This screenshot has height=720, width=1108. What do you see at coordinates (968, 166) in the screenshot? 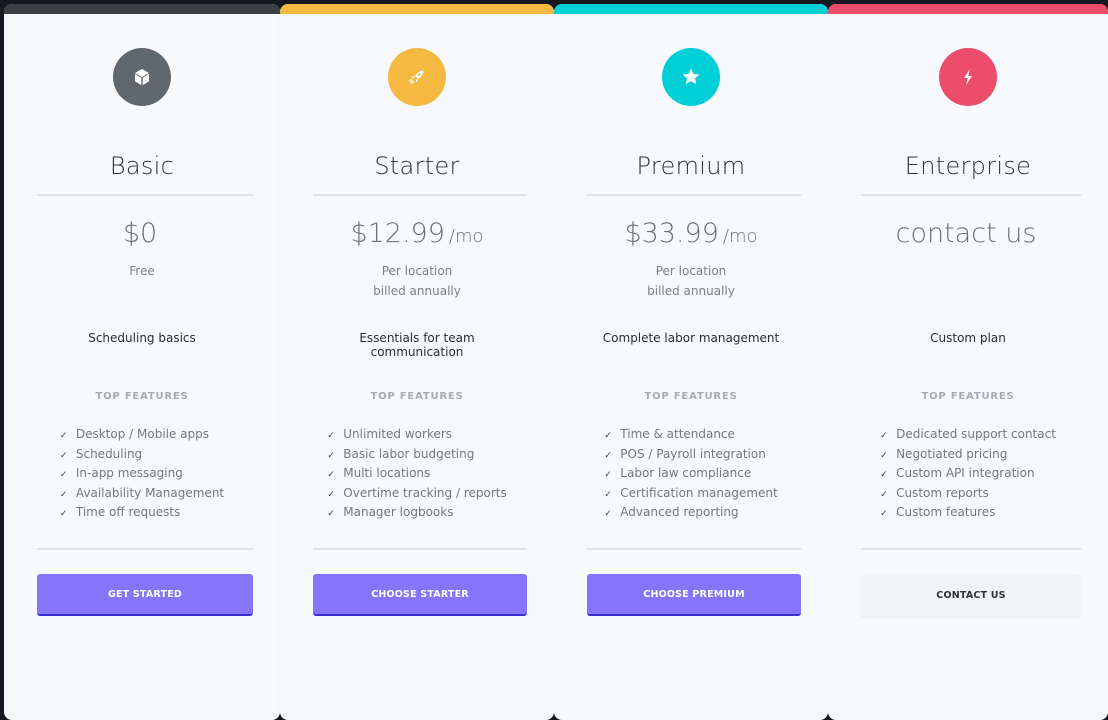
I see `plan-title: Enterprise` at bounding box center [968, 166].